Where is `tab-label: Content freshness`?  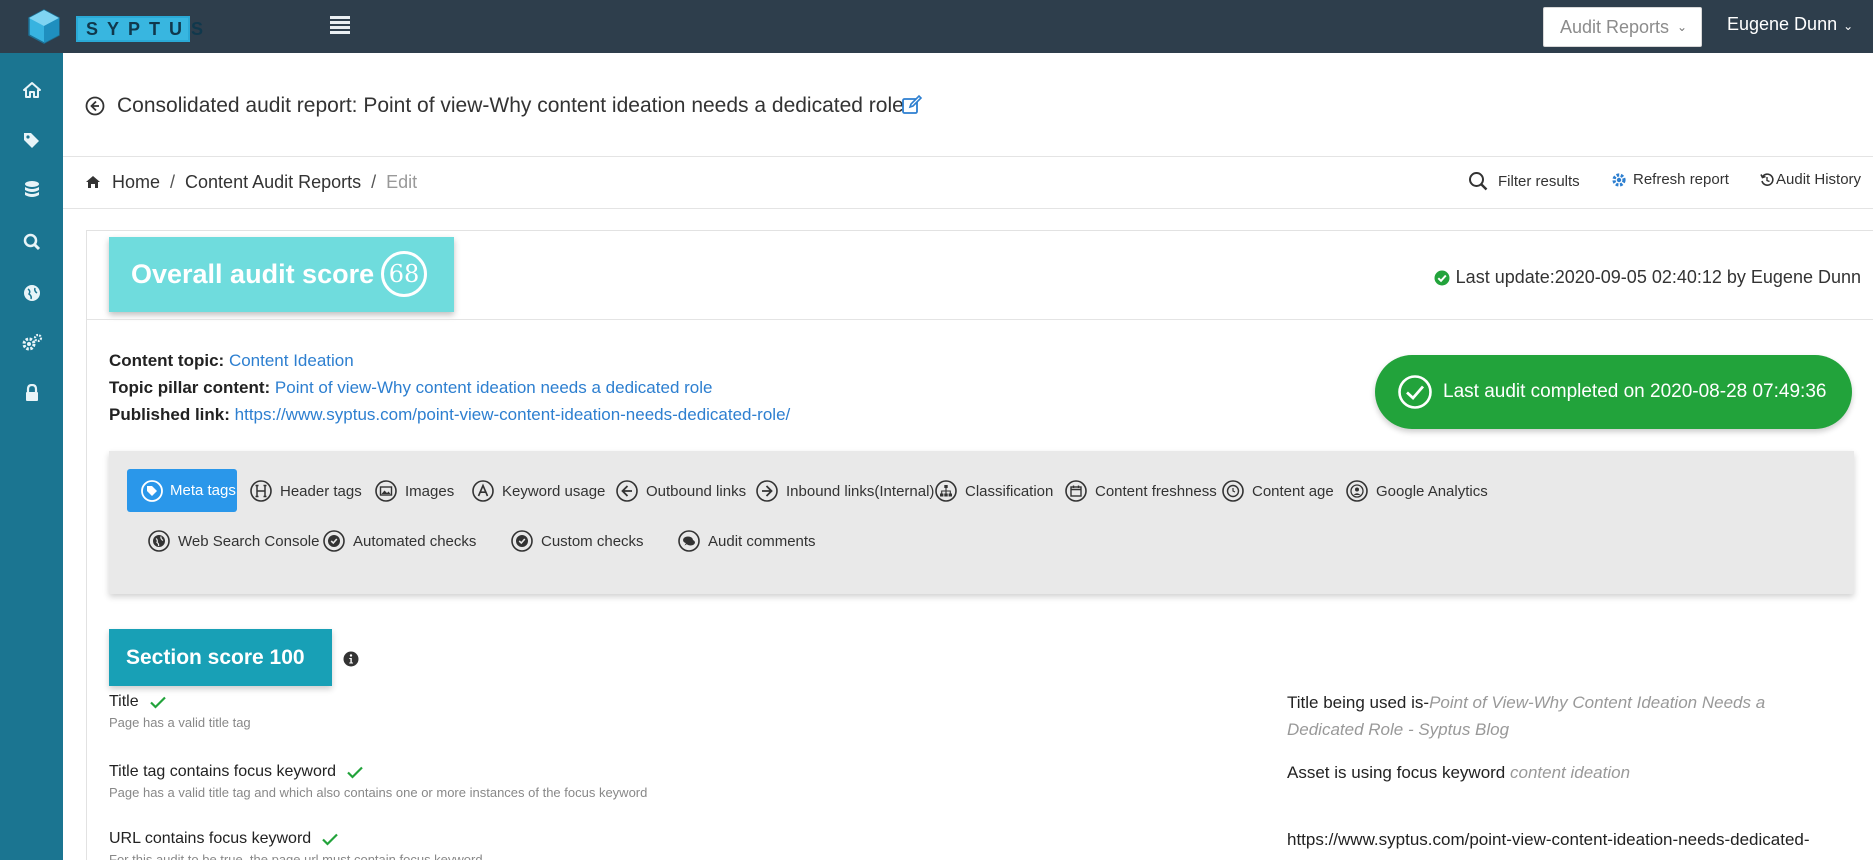
tab-label: Content freshness is located at coordinates (1156, 491).